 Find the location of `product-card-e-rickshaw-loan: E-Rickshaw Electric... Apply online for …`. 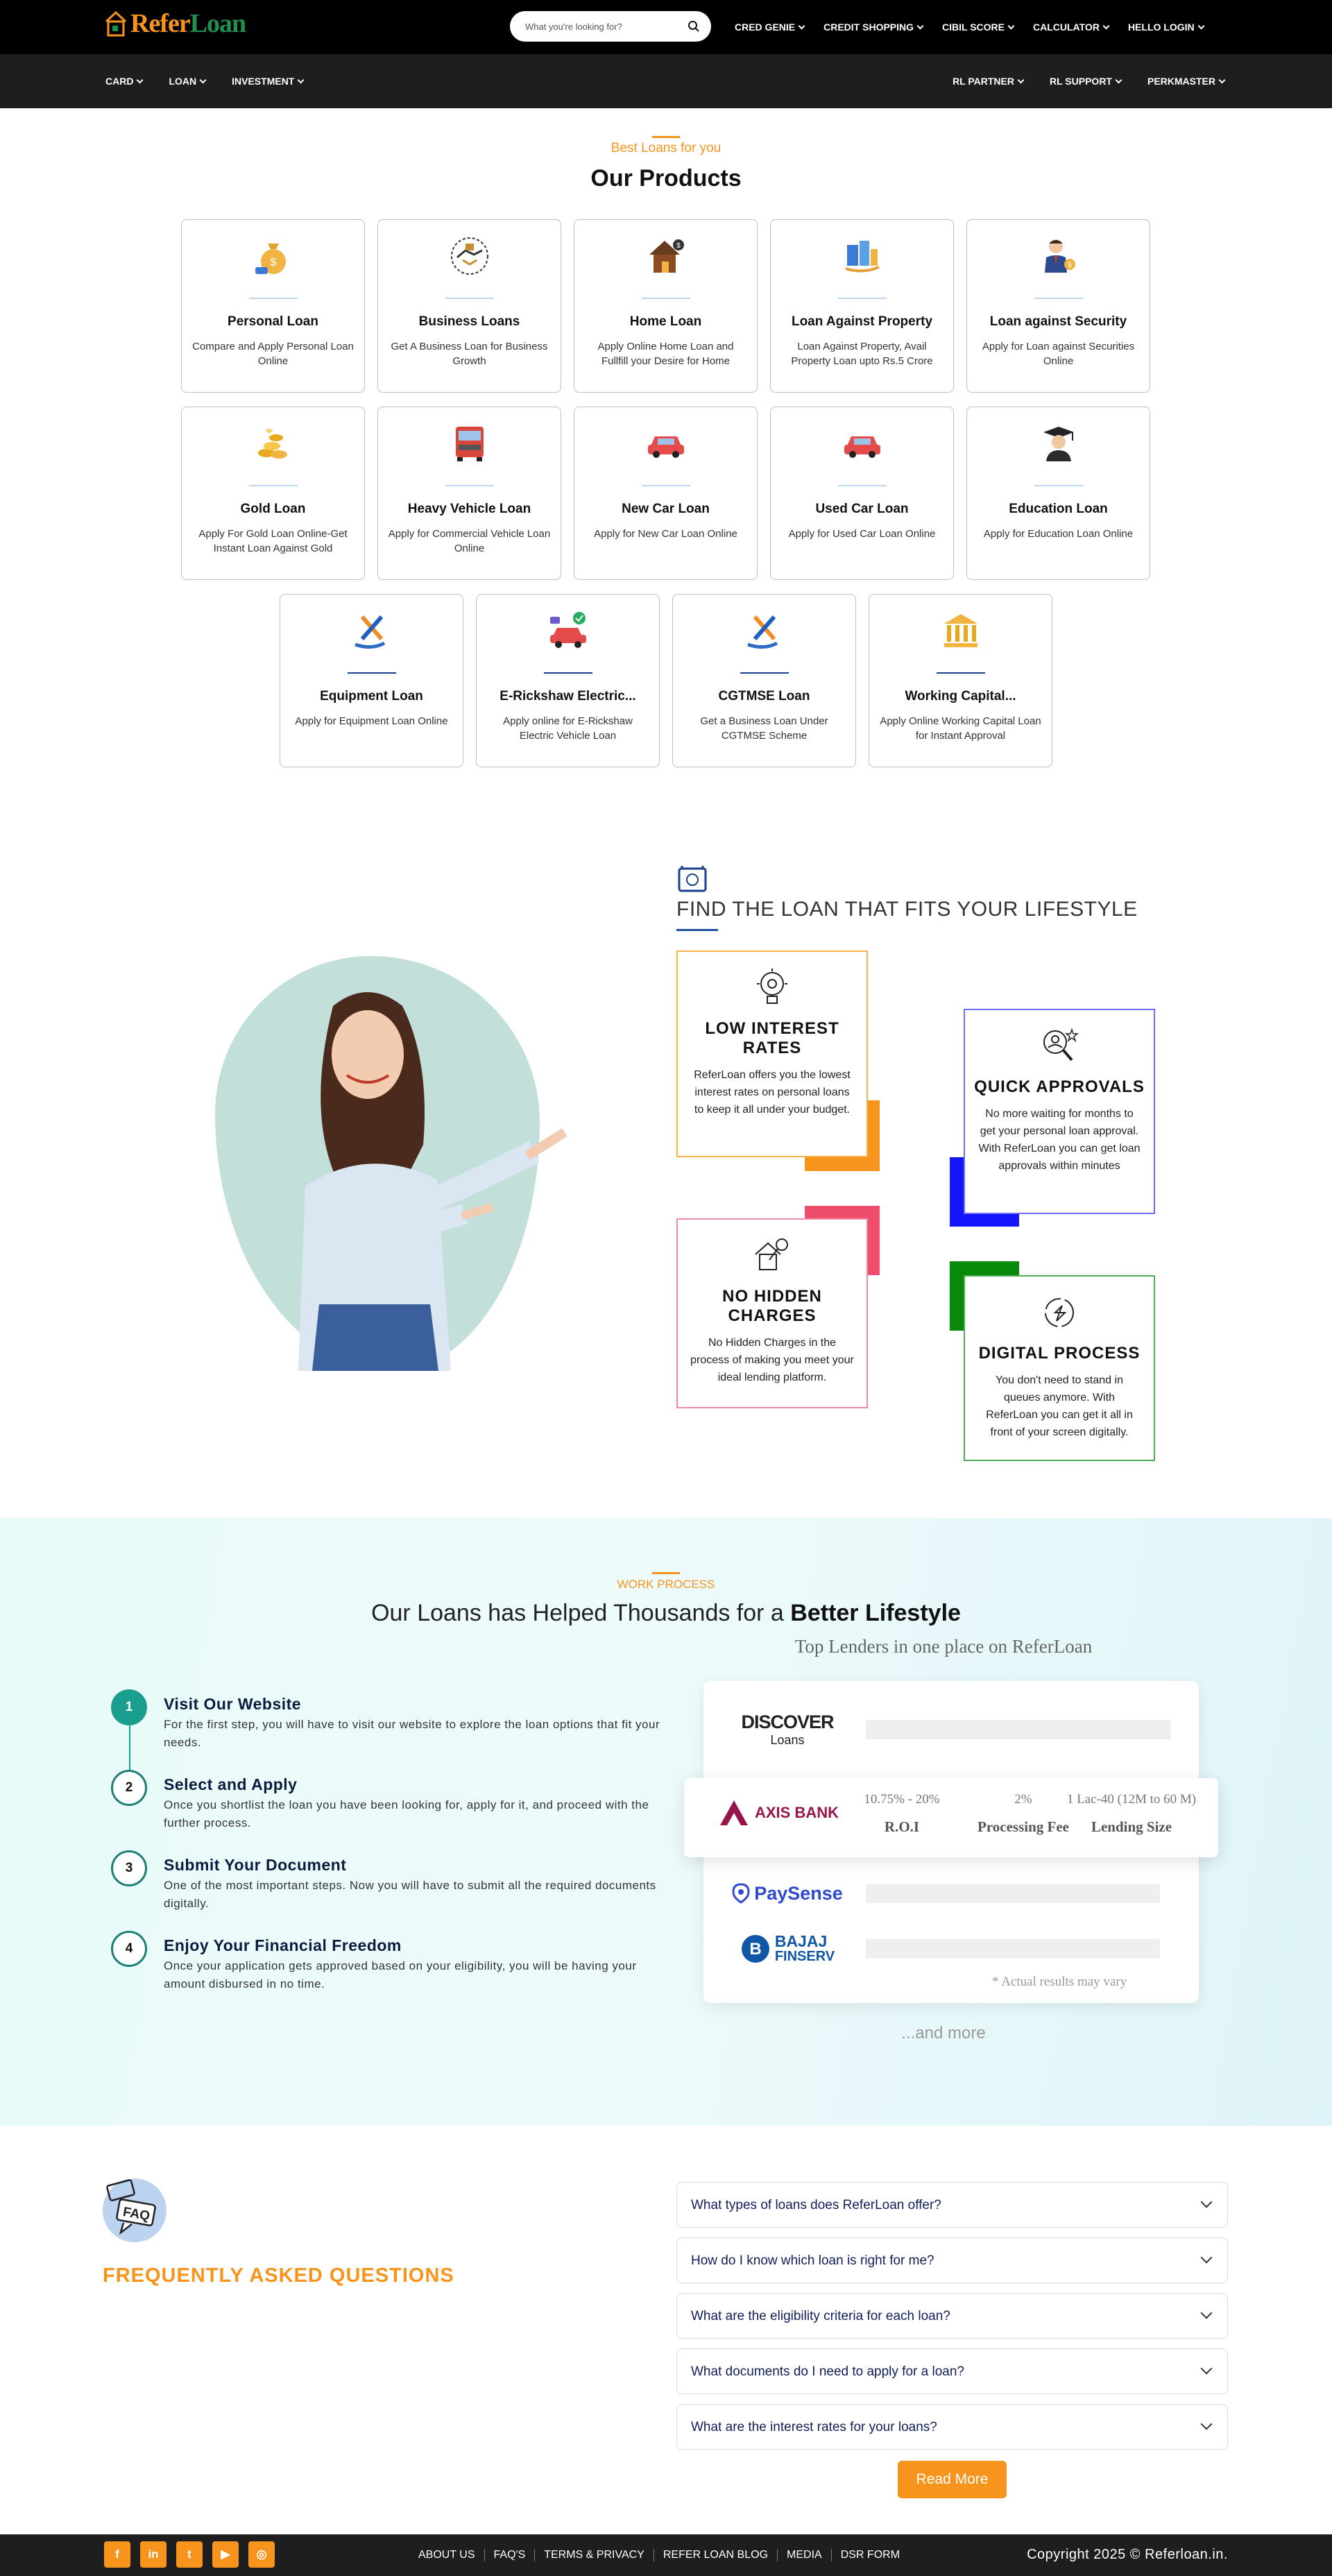

product-card-e-rickshaw-loan: E-Rickshaw Electric... Apply online for … is located at coordinates (568, 680).